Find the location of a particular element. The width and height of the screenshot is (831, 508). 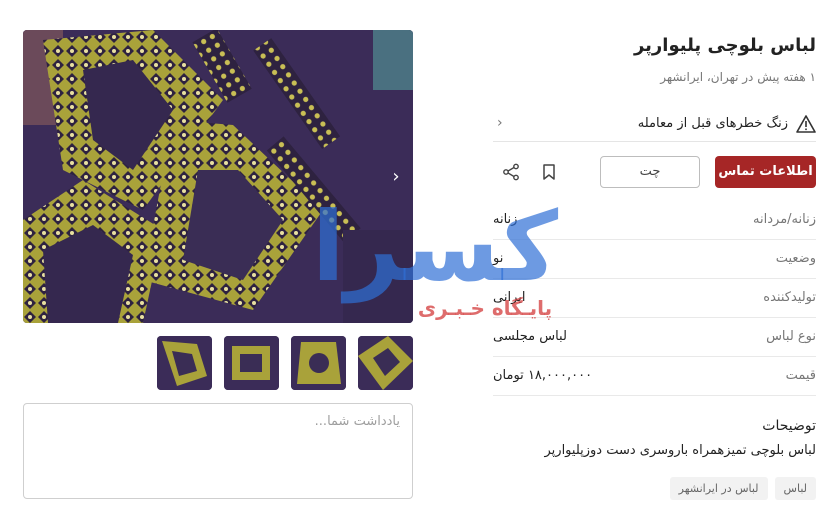

contact-info-button: اطلاعات تماس is located at coordinates (765, 172).